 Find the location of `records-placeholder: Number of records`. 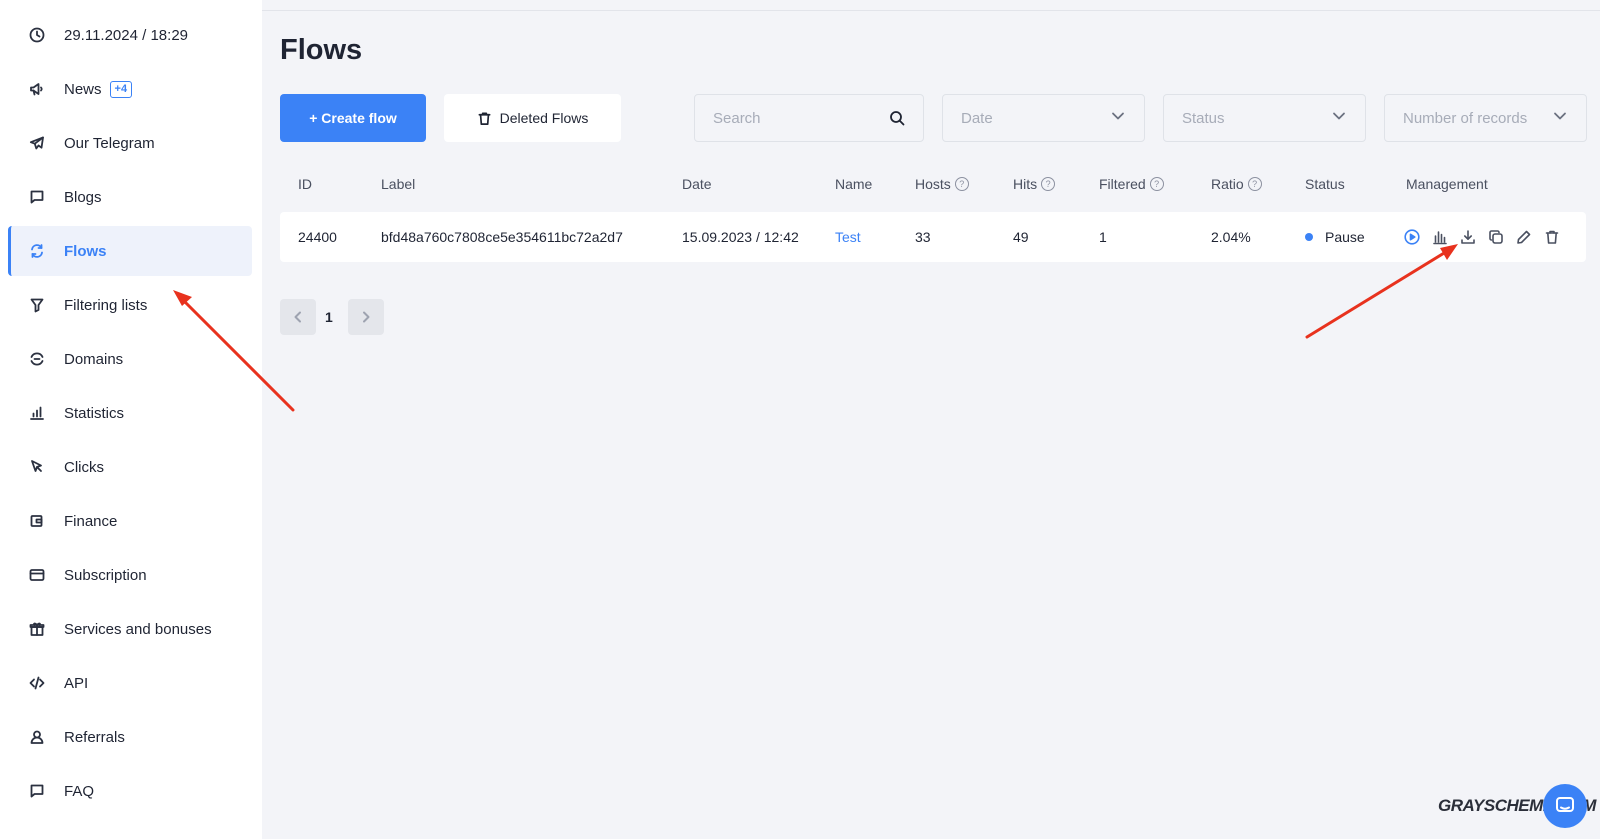

records-placeholder: Number of records is located at coordinates (1465, 118).